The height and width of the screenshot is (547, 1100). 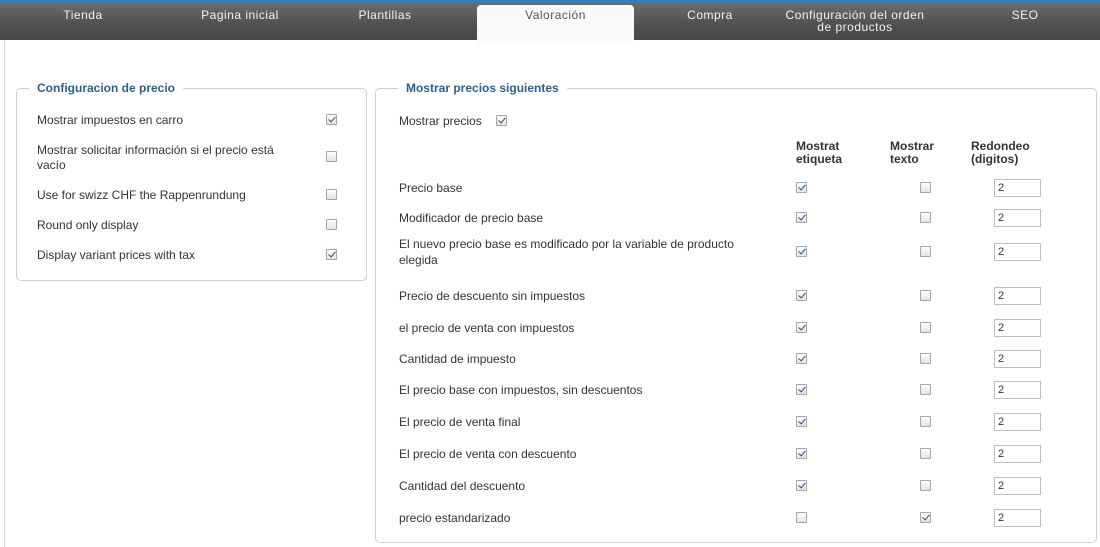 What do you see at coordinates (457, 359) in the screenshot?
I see `price-row-label: Cantidad de impuesto` at bounding box center [457, 359].